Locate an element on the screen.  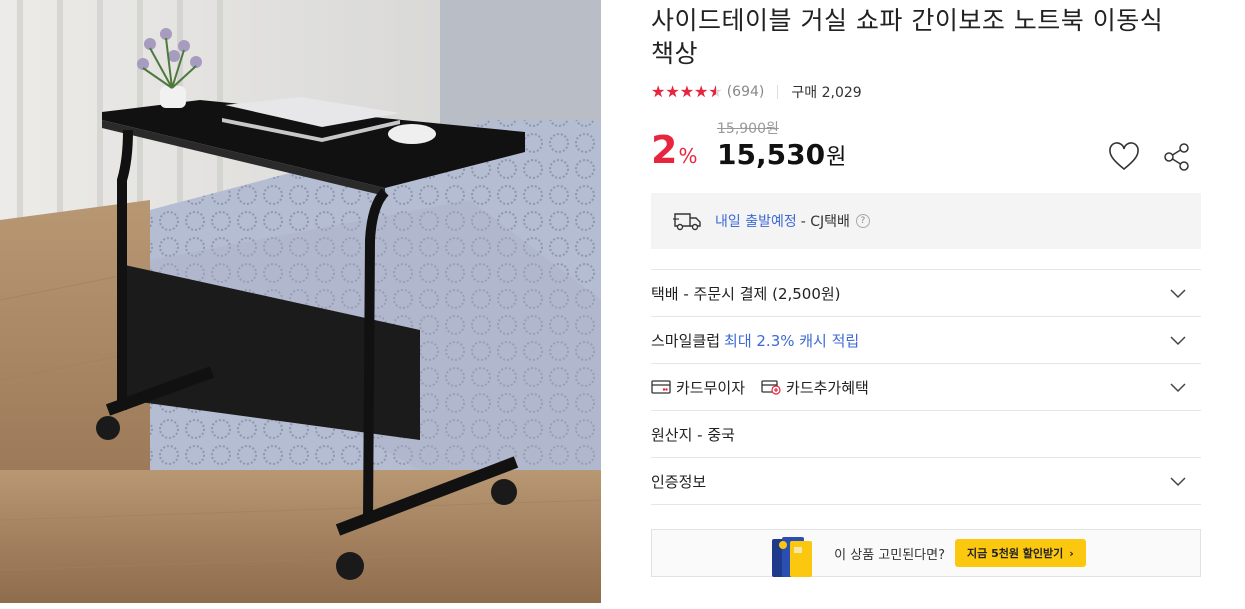
banner-question: 이 상품 고민된다면? is located at coordinates (890, 555).